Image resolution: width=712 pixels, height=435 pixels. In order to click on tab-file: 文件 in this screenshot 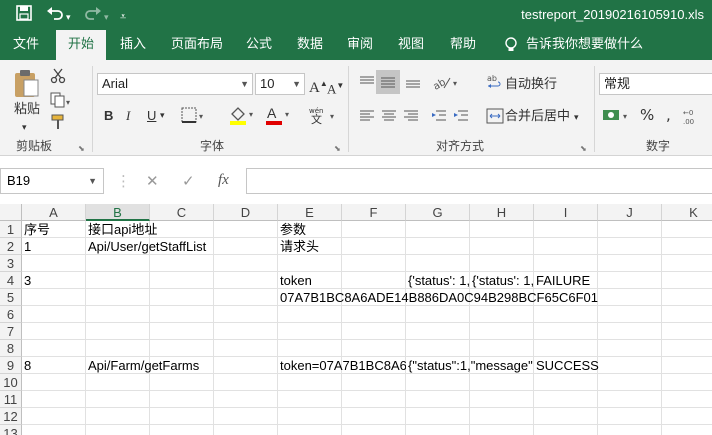, I will do `click(26, 45)`.